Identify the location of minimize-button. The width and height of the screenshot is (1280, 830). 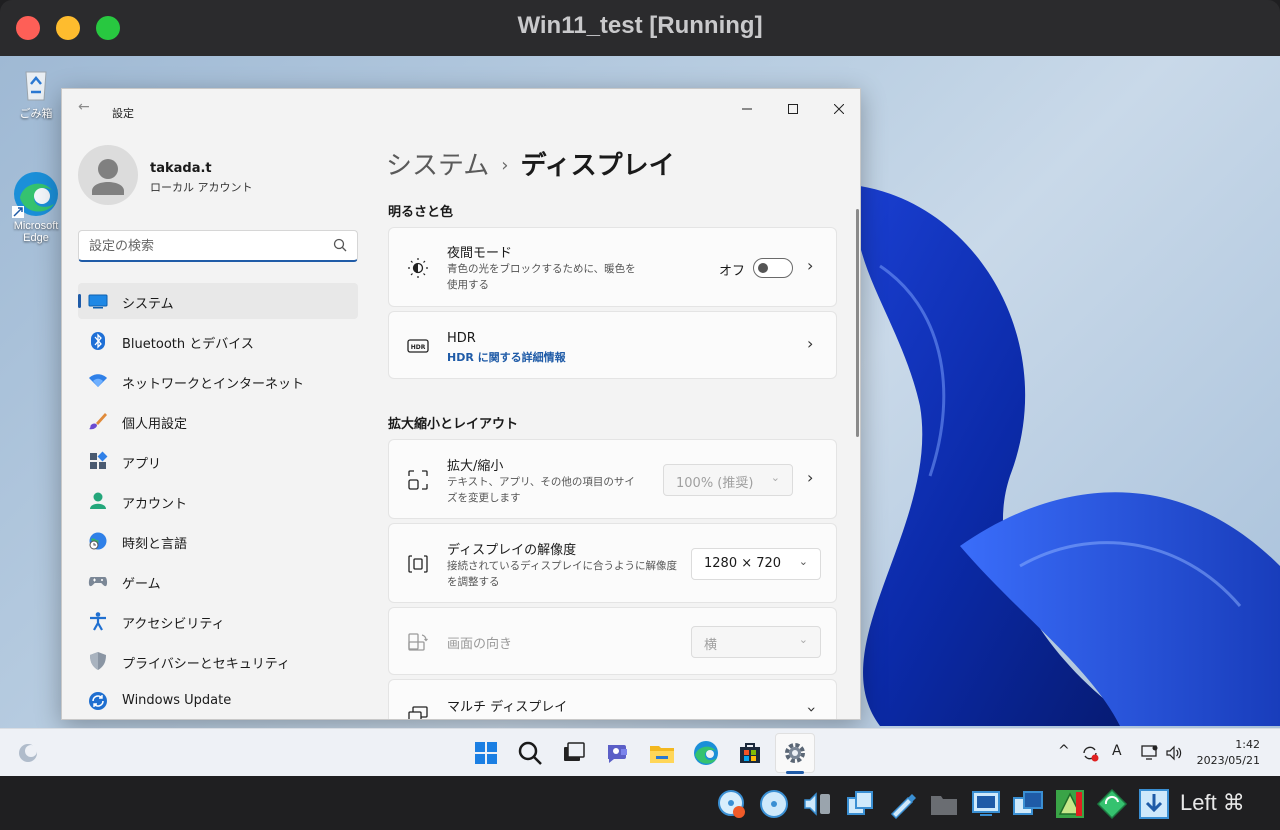
(747, 110).